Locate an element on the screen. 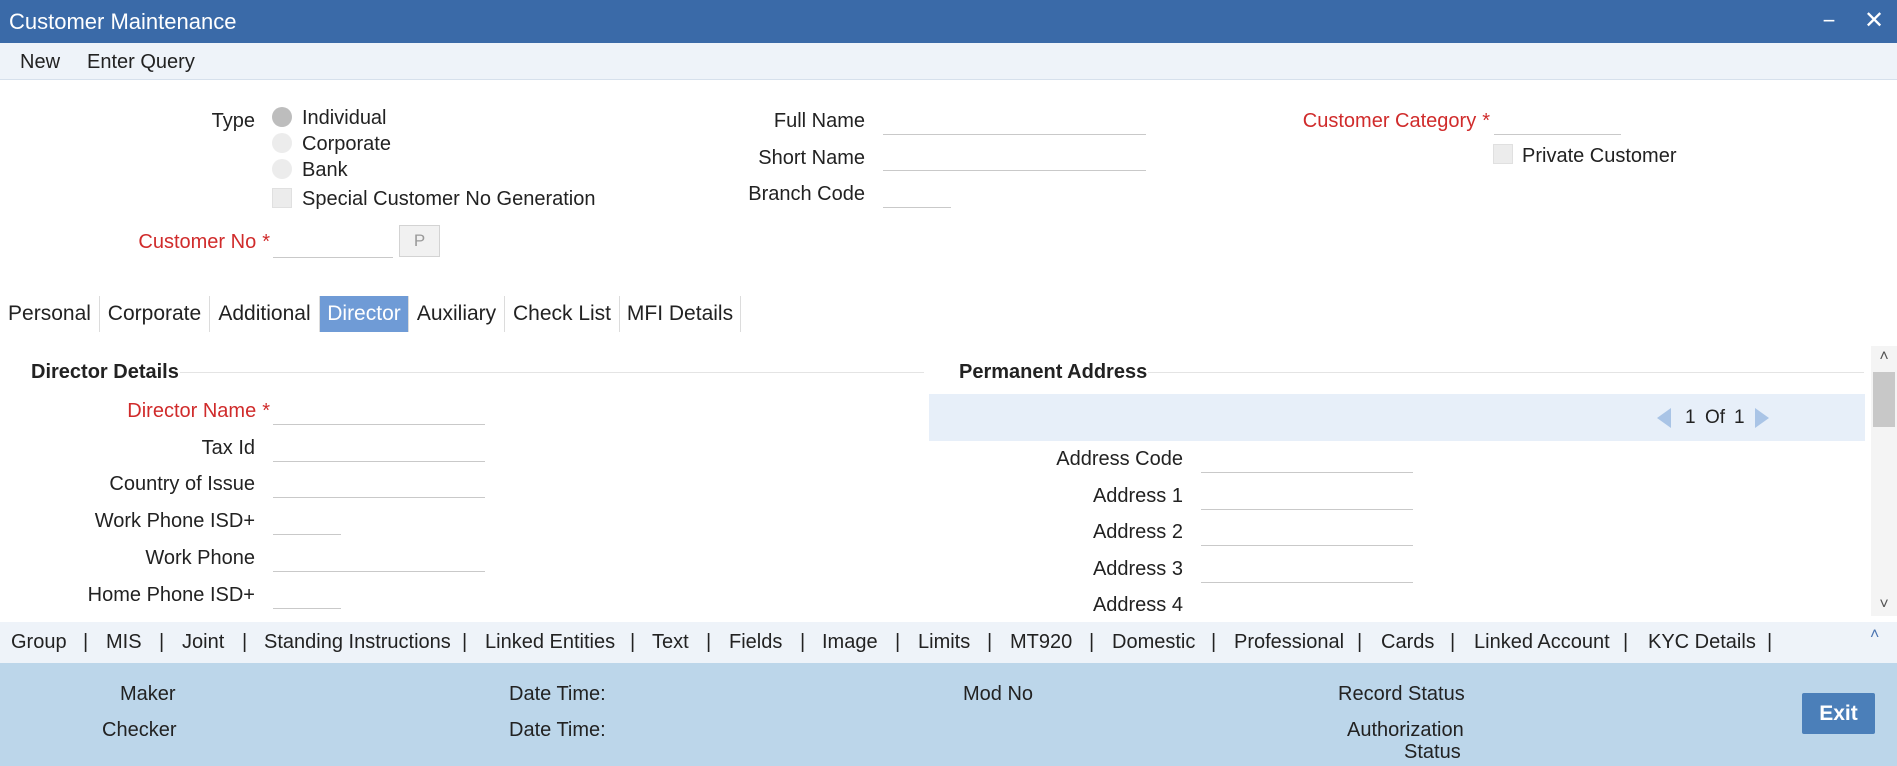 This screenshot has width=1897, height=766. home-phone-isd-input is located at coordinates (307, 596).